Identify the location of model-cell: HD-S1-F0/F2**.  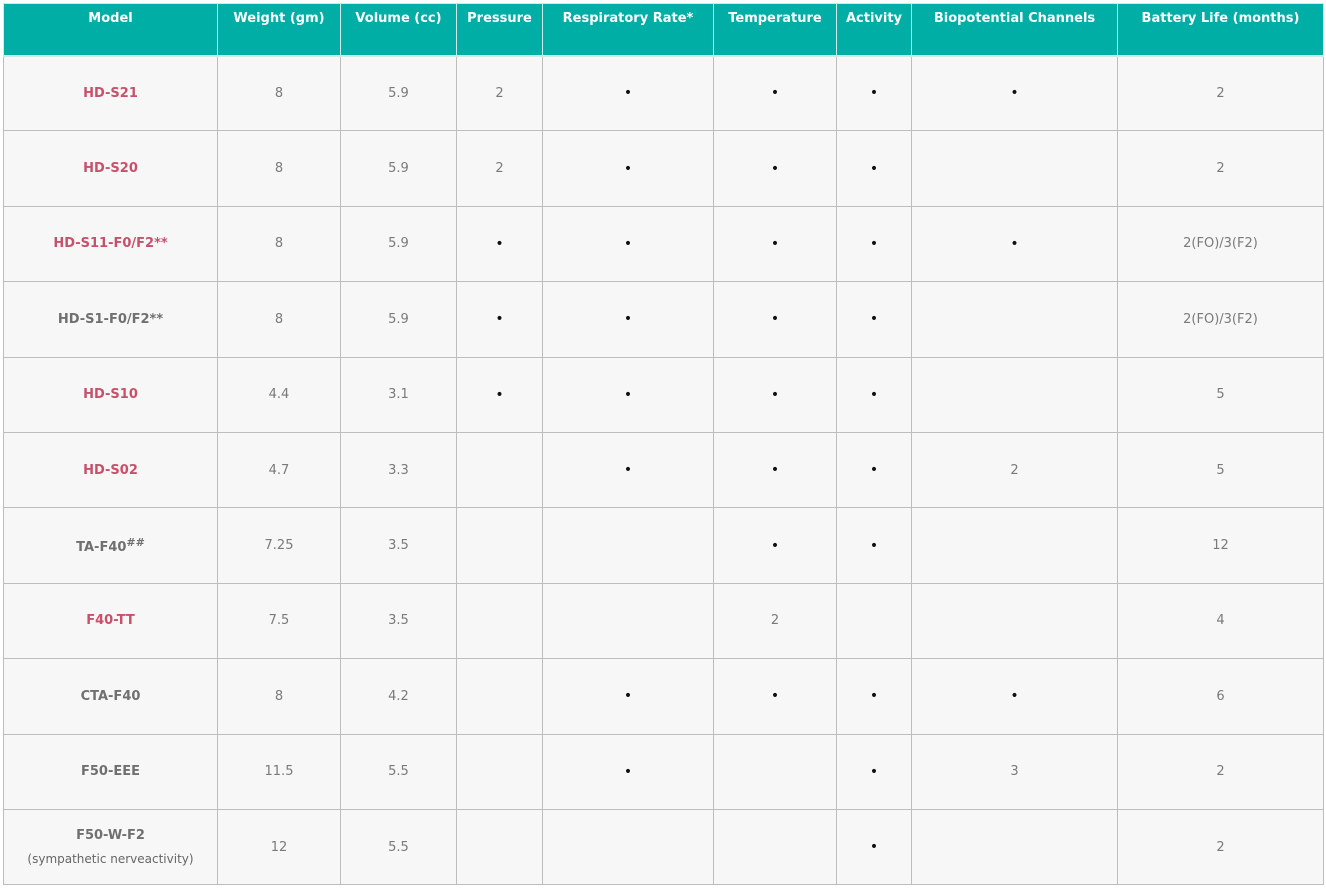
(110, 319).